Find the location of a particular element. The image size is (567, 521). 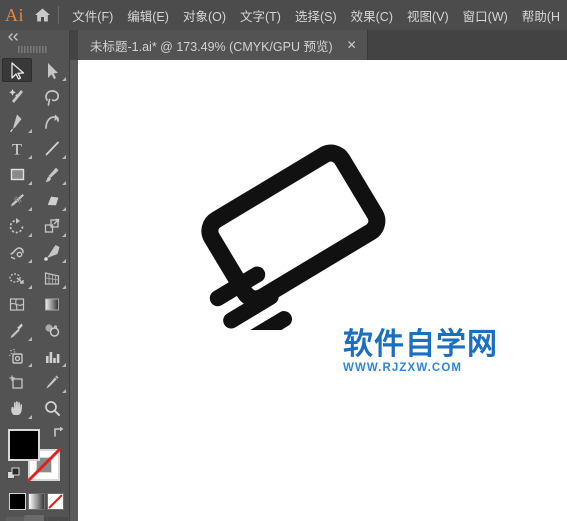

type-tool: T is located at coordinates (17, 148).